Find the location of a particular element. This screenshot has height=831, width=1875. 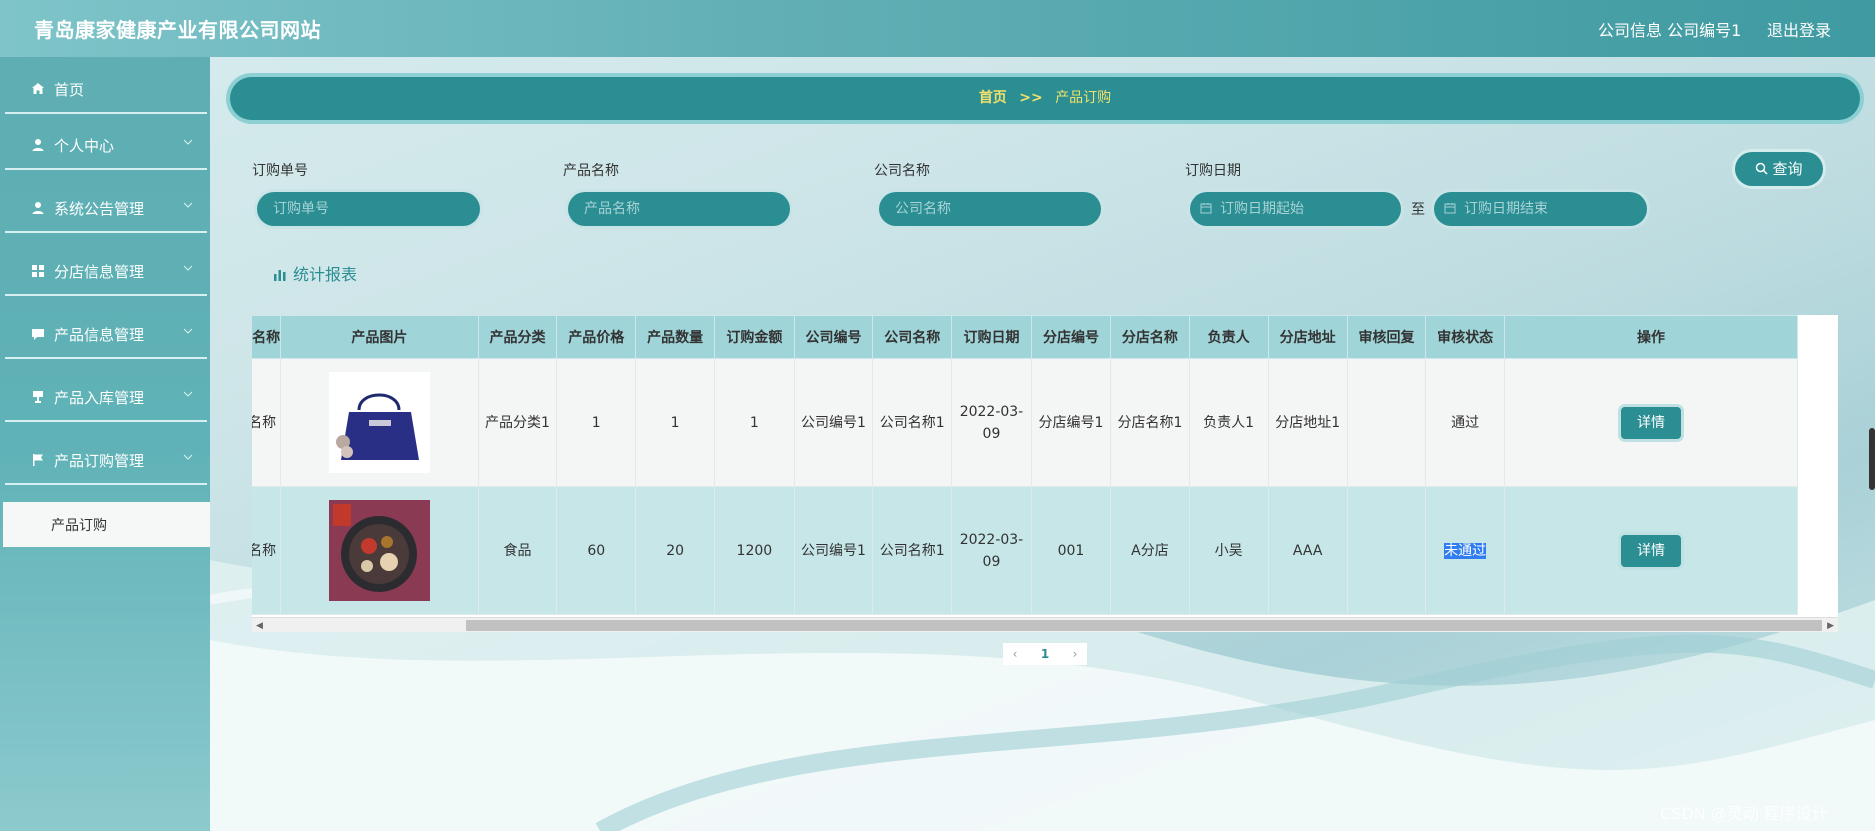

product-image-handbag is located at coordinates (379, 422).